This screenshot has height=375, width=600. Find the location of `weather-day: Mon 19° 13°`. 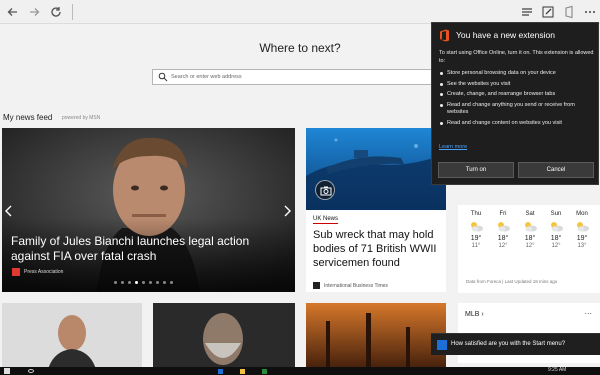

weather-day: Mon 19° 13° is located at coordinates (582, 230).